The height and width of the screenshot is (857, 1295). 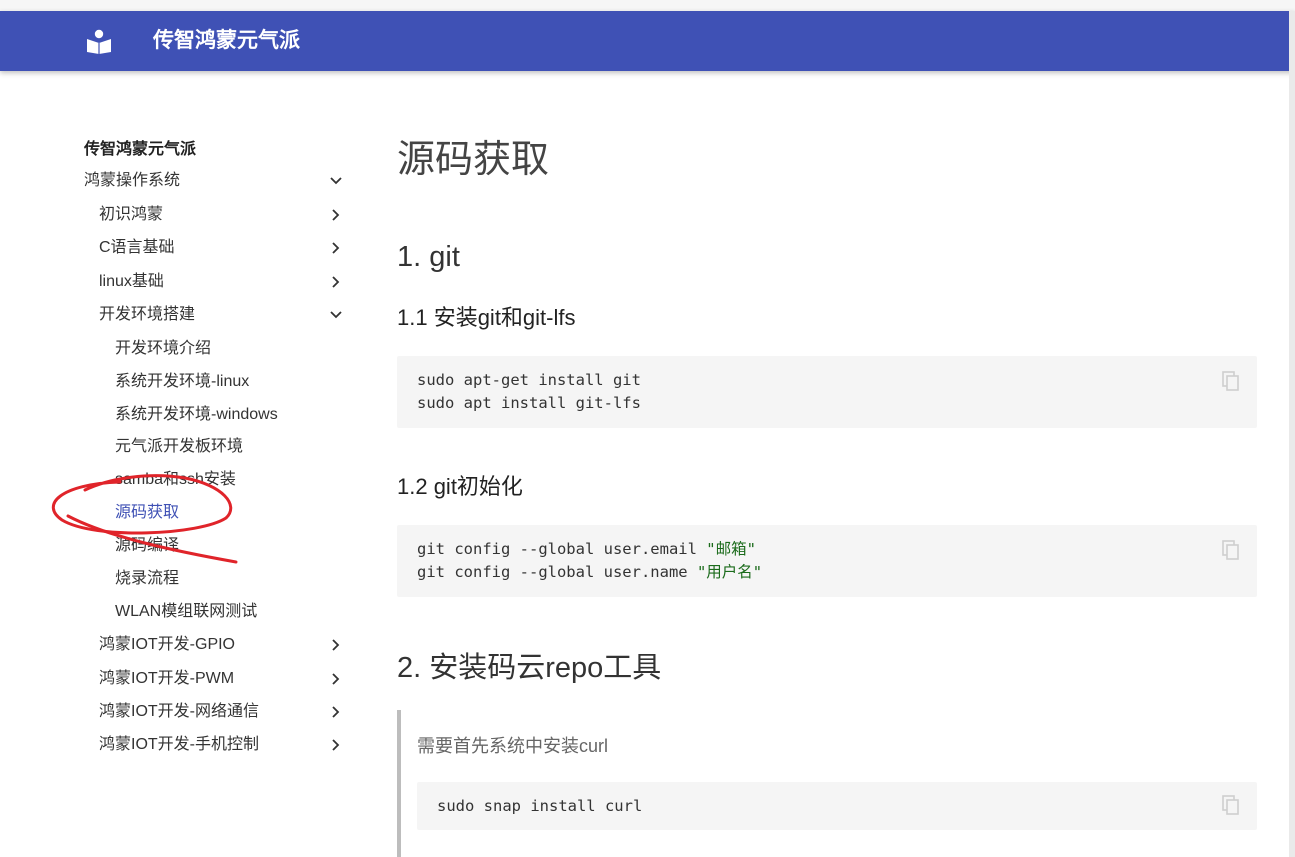 I want to click on subsection-heading-git-init: 1.2 git初始化, so click(x=460, y=486).